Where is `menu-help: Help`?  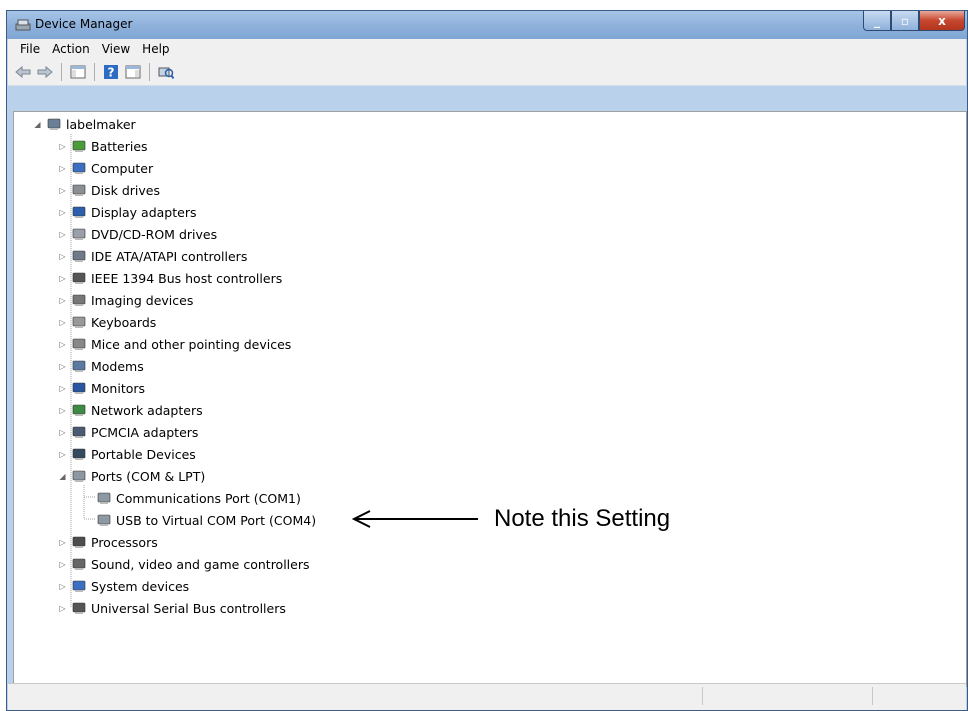 menu-help: Help is located at coordinates (155, 49).